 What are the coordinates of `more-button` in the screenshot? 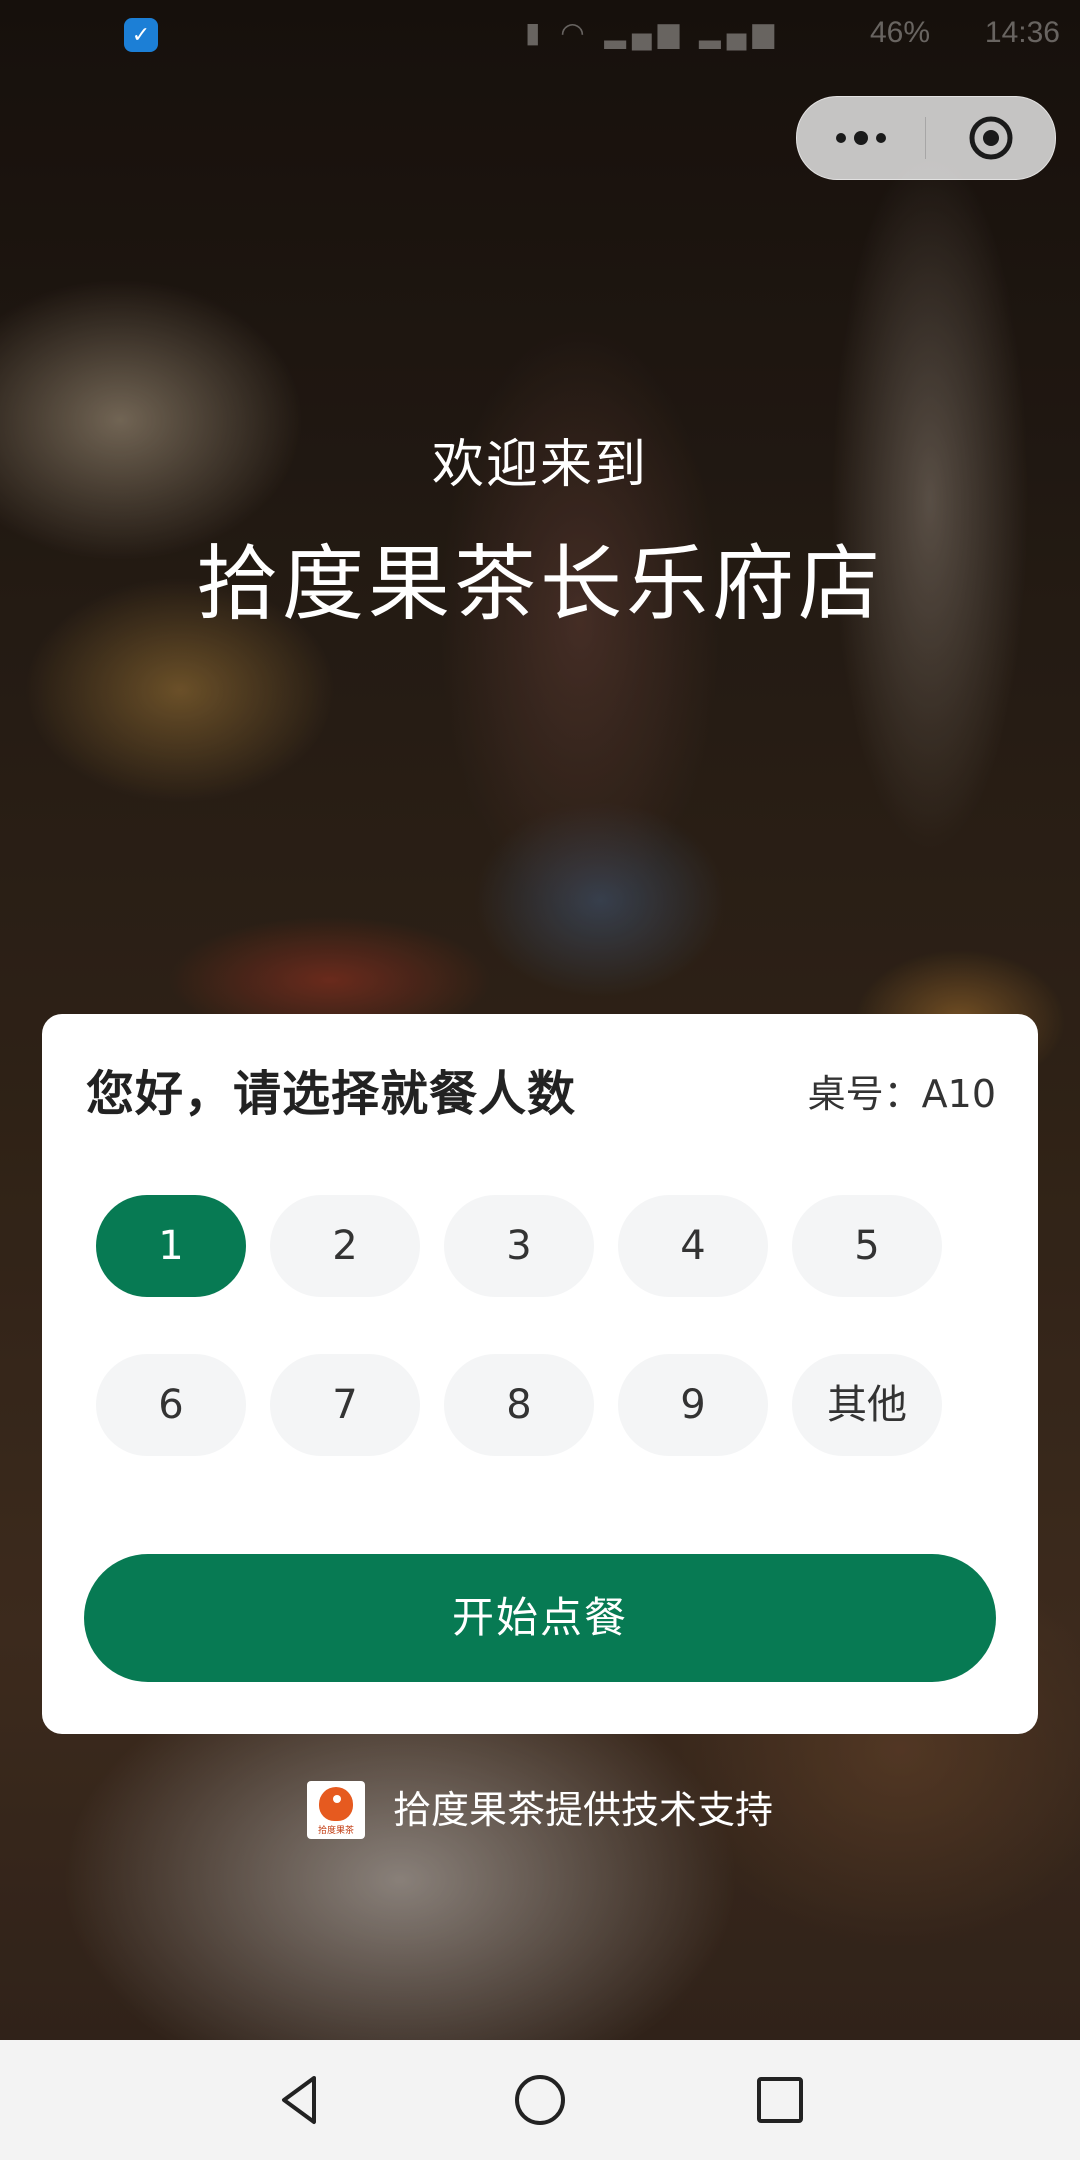 It's located at (861, 138).